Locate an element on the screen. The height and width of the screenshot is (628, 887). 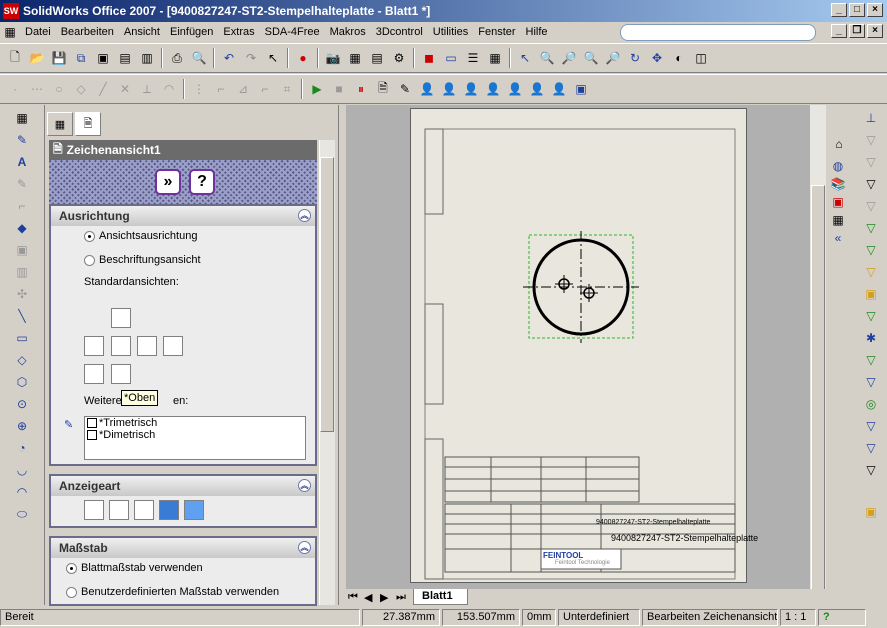
3d-box-icon: ◼ is located at coordinates (429, 58).